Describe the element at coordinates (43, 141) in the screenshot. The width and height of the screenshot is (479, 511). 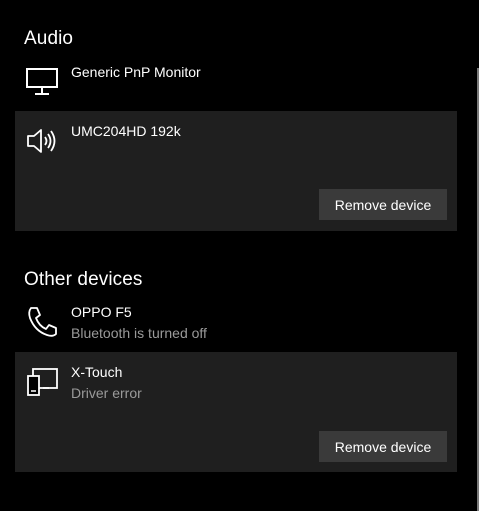
I see `speaker-icon` at that location.